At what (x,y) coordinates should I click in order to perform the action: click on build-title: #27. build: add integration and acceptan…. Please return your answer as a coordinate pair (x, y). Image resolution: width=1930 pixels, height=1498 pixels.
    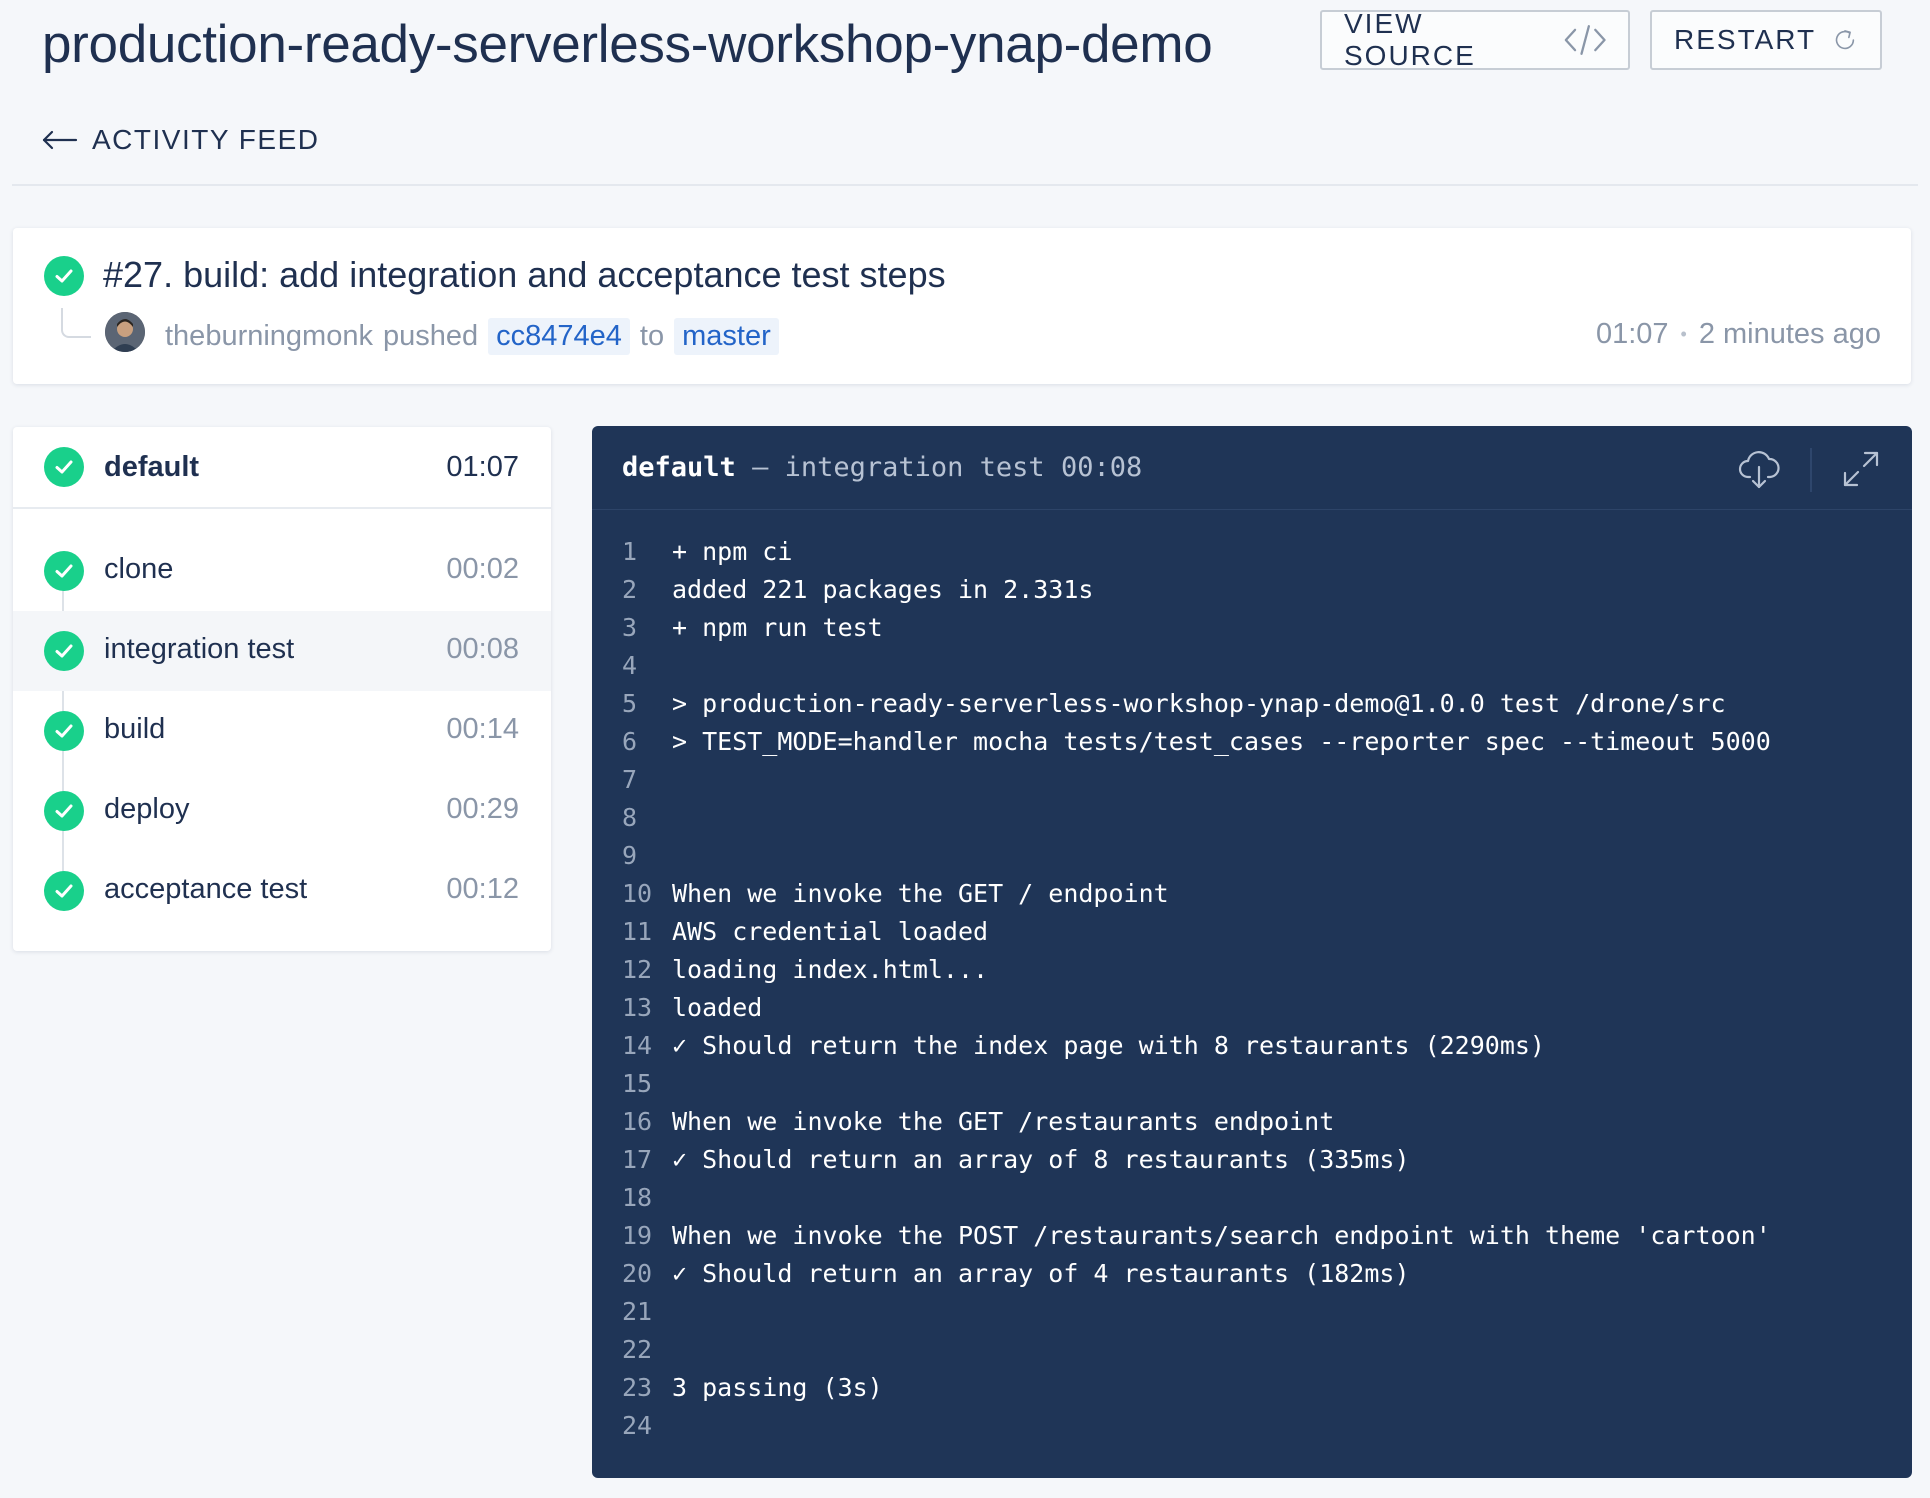
    Looking at the image, I should click on (524, 275).